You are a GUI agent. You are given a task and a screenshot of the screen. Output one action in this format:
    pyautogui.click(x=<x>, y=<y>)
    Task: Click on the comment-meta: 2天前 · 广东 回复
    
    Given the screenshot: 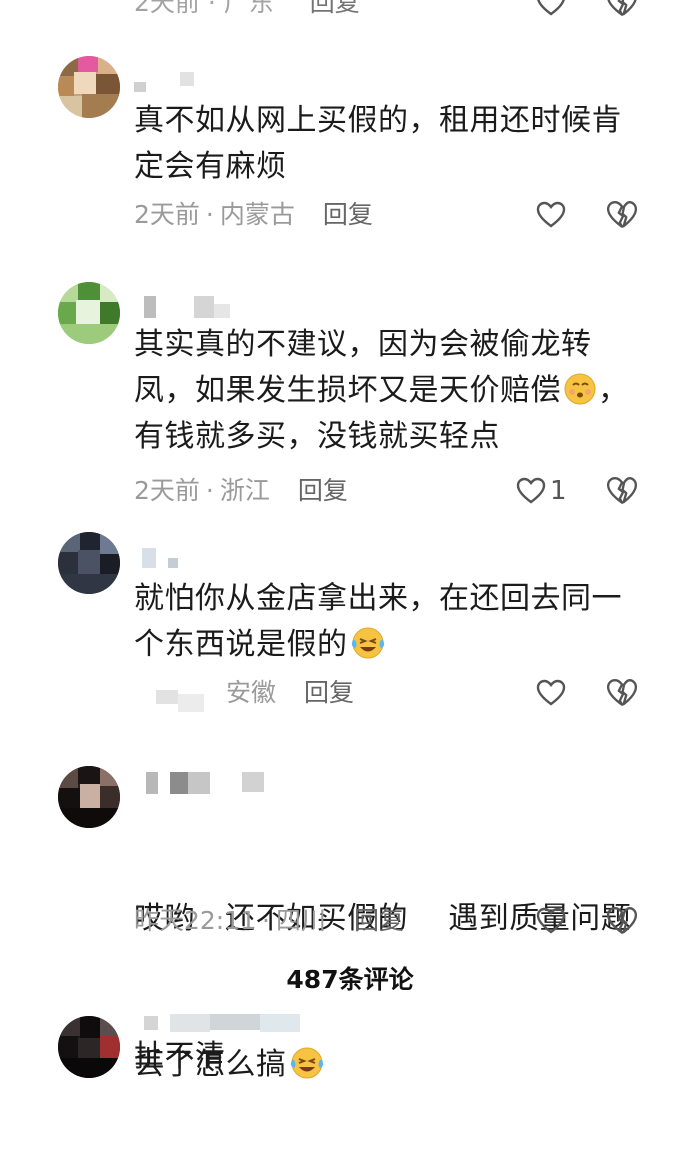 What is the action you would take?
    pyautogui.click(x=247, y=10)
    